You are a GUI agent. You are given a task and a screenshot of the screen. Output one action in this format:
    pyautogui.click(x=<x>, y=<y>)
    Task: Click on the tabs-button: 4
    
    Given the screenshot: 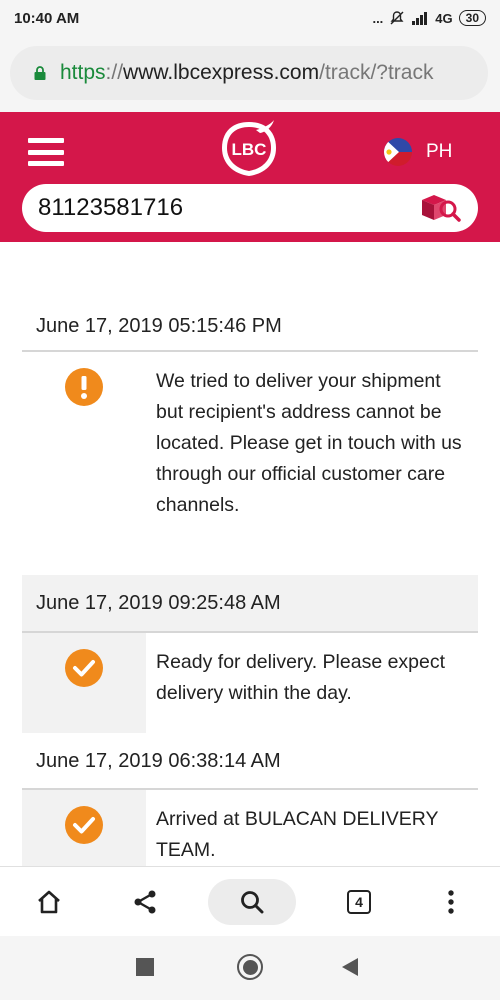 What is the action you would take?
    pyautogui.click(x=359, y=902)
    